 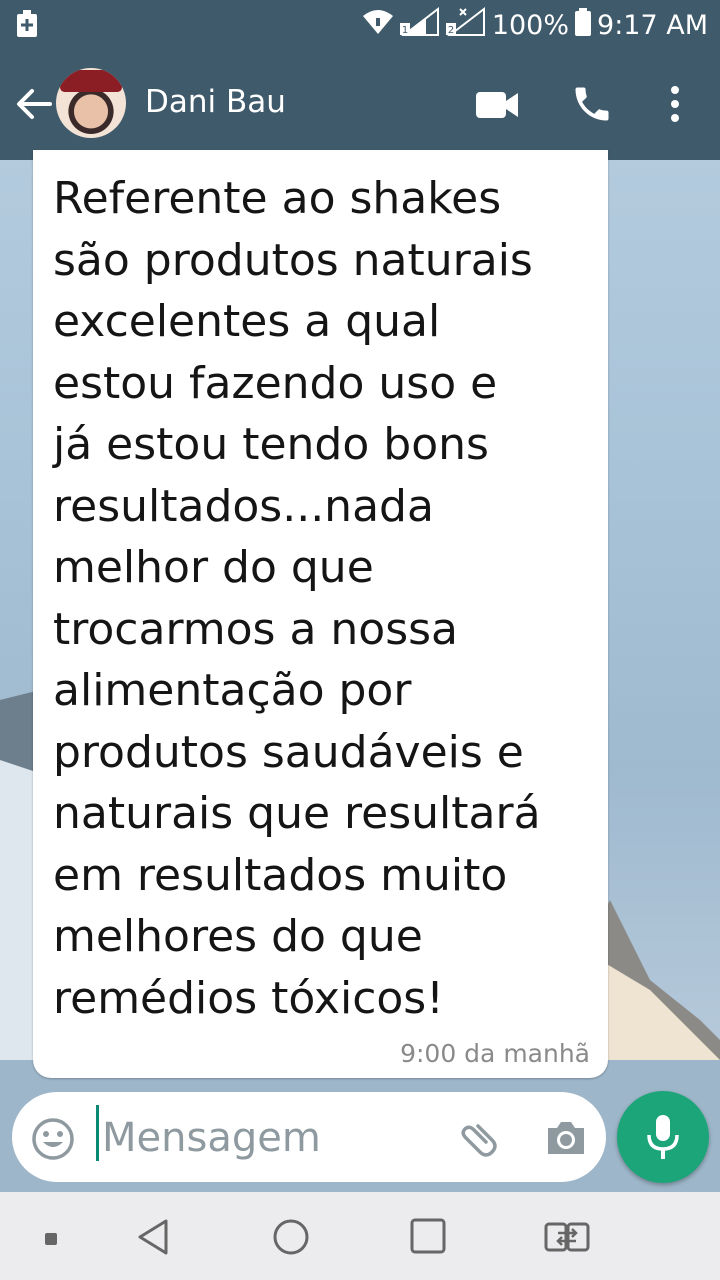 I want to click on microphone-icon, so click(x=663, y=1137).